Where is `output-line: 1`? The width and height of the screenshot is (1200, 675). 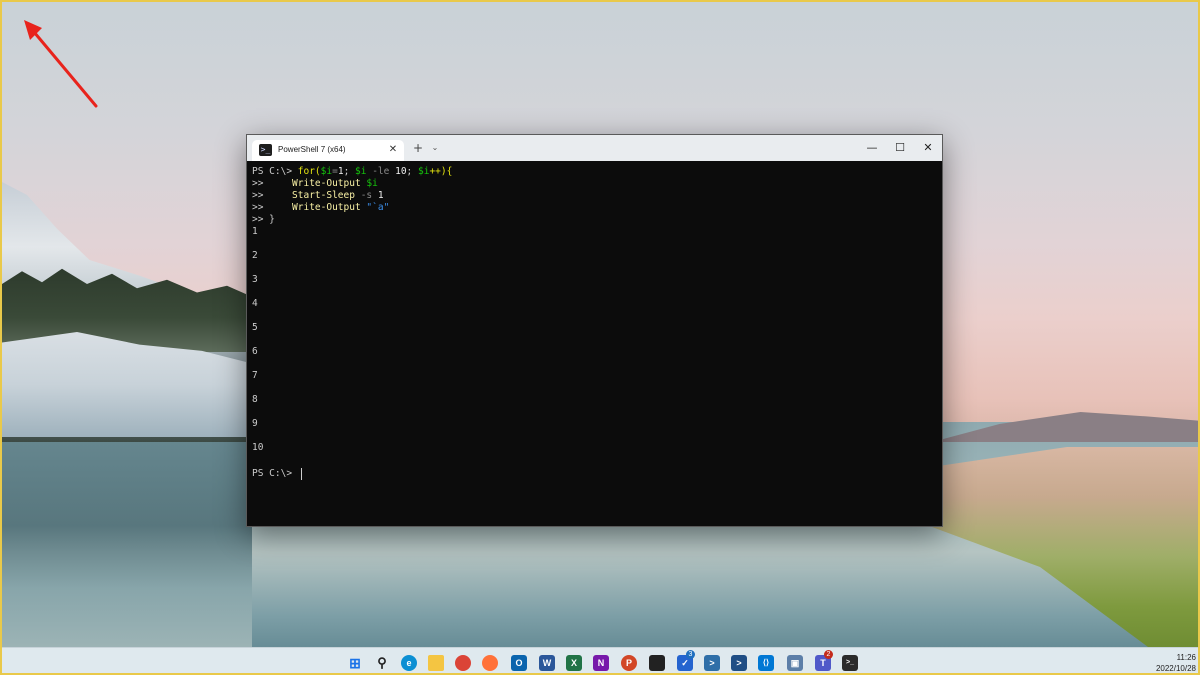 output-line: 1 is located at coordinates (255, 231).